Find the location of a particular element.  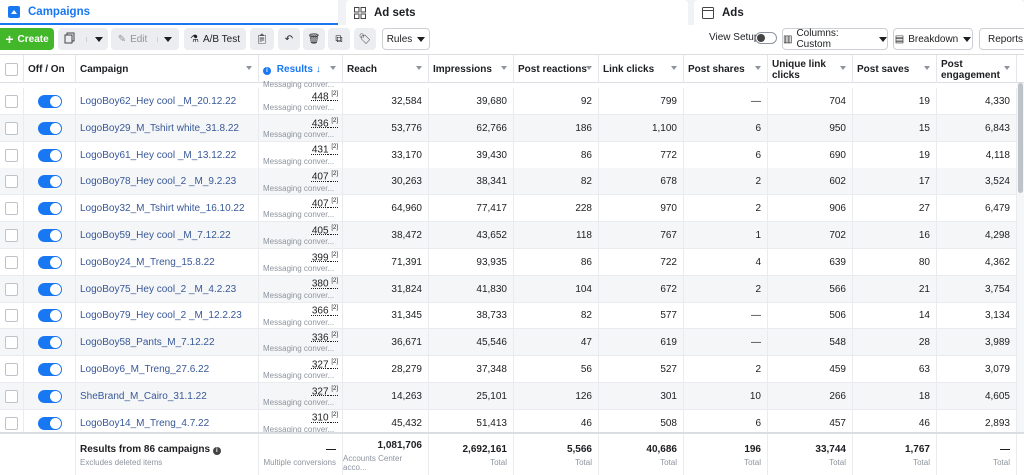

campaign-name-link: LogoBoy78_Hey cool_2 _M_9.2.23 is located at coordinates (158, 181).